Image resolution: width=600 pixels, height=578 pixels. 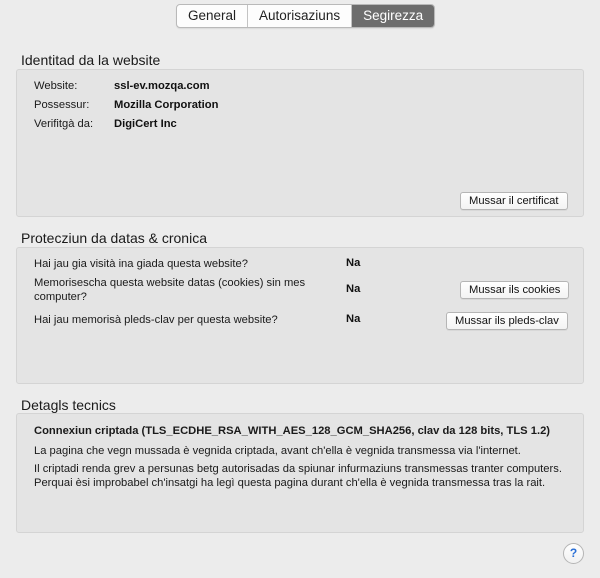 I want to click on view-cookies-button: Mussar ils cookies, so click(x=515, y=290).